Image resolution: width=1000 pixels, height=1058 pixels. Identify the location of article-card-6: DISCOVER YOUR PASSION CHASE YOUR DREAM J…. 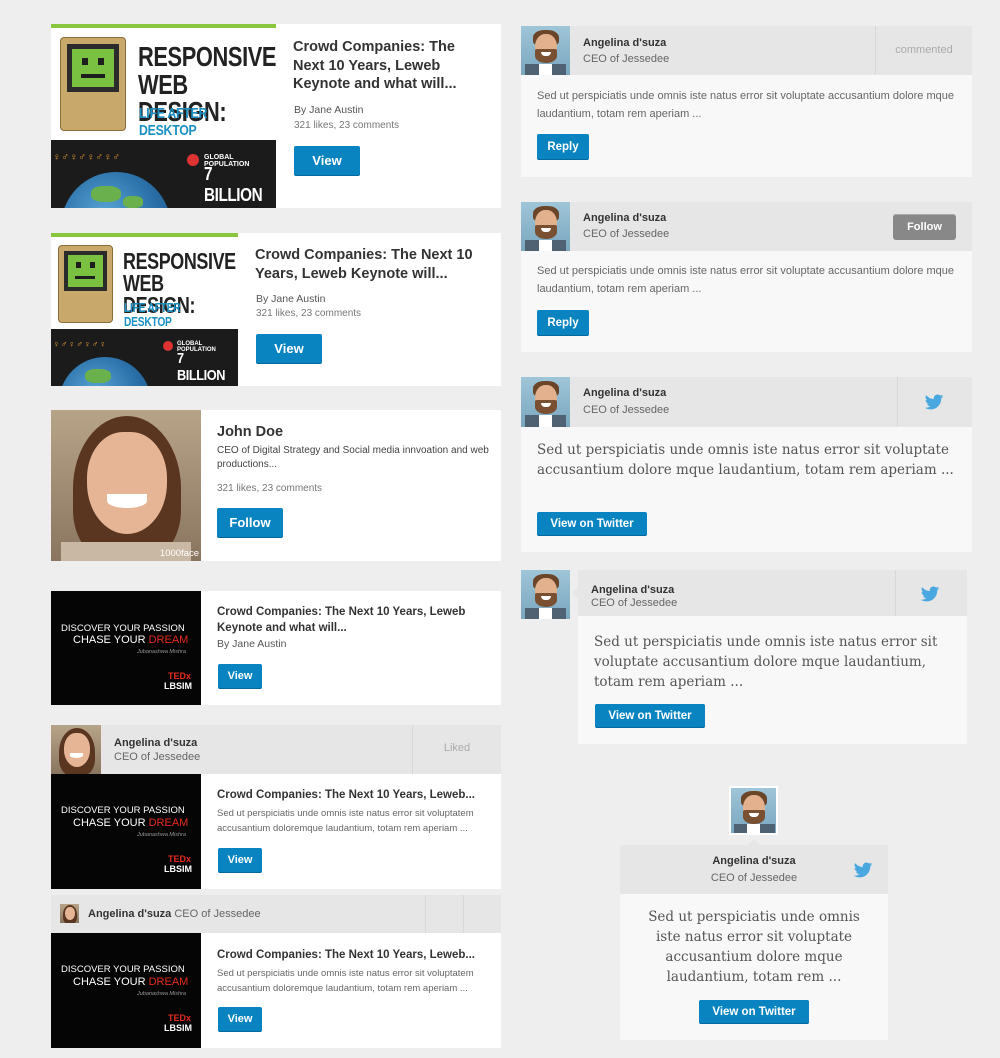
(276, 990).